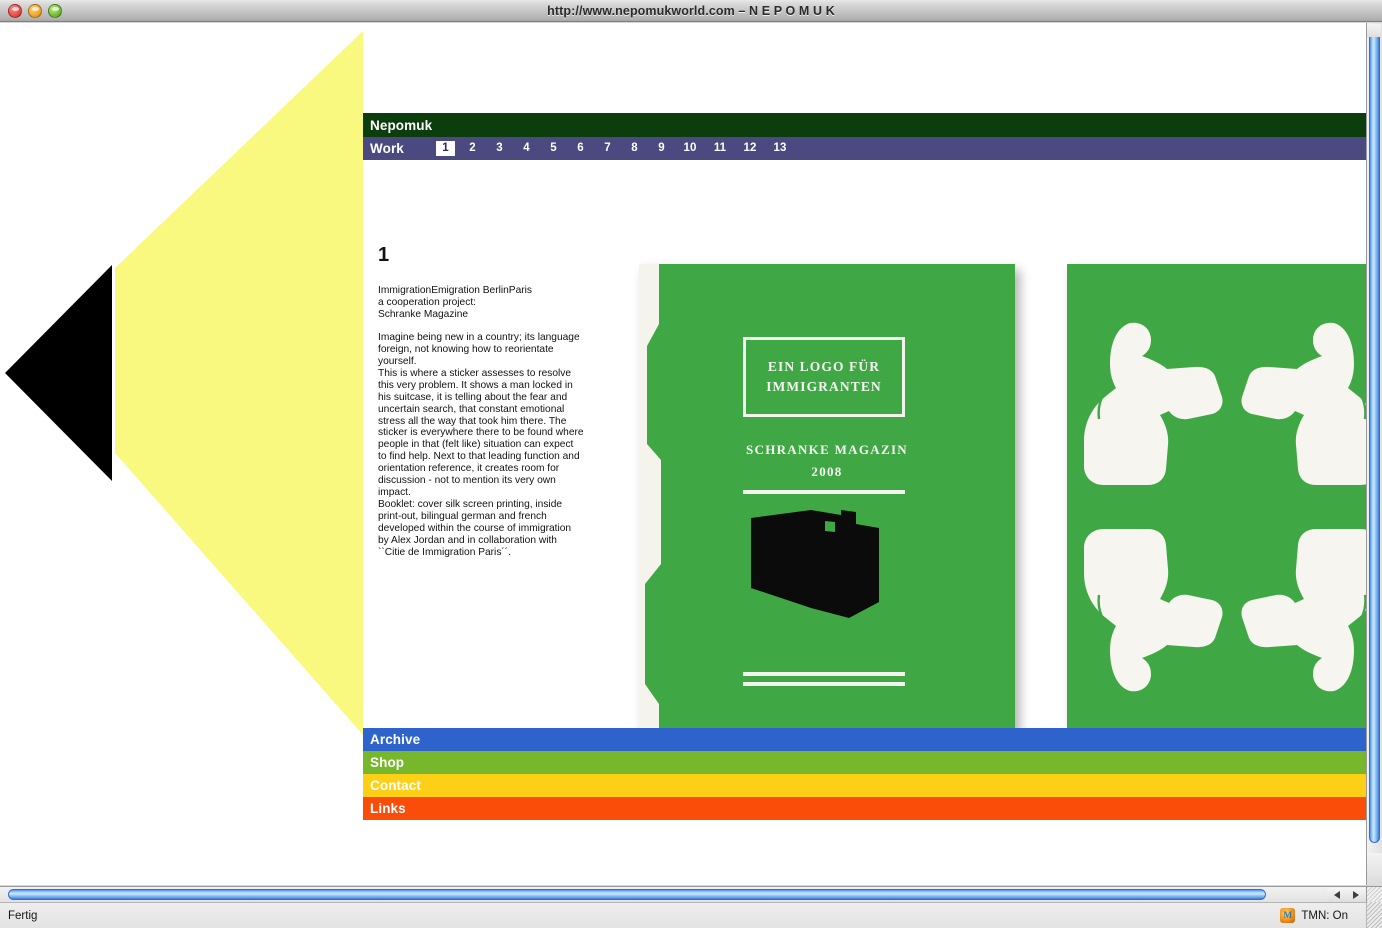 The image size is (1382, 928). I want to click on nav-label-contact: Contact, so click(395, 785).